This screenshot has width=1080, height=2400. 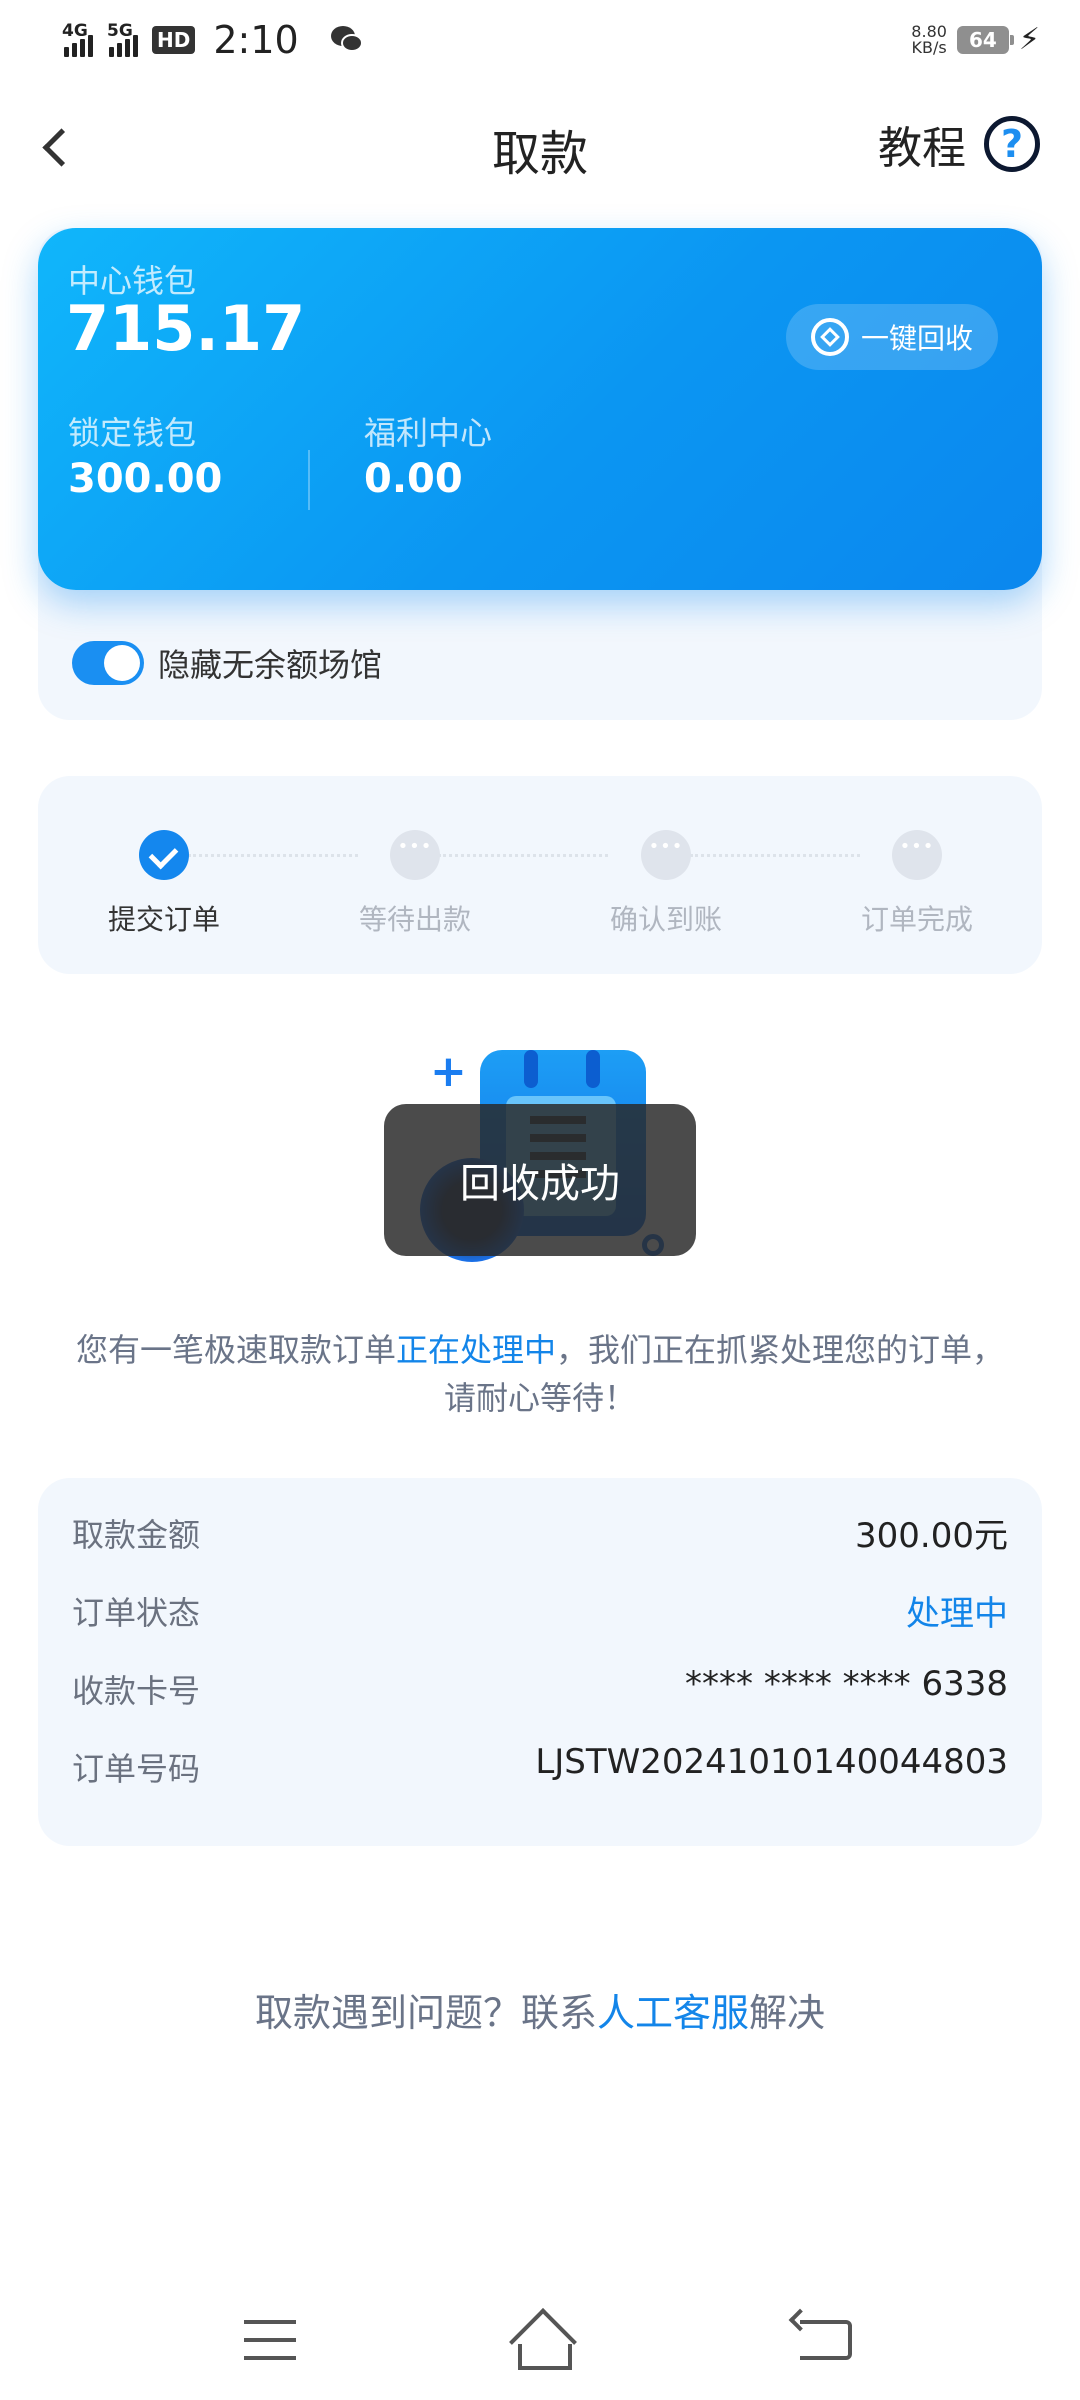 I want to click on help-icon: ?, so click(x=1012, y=144).